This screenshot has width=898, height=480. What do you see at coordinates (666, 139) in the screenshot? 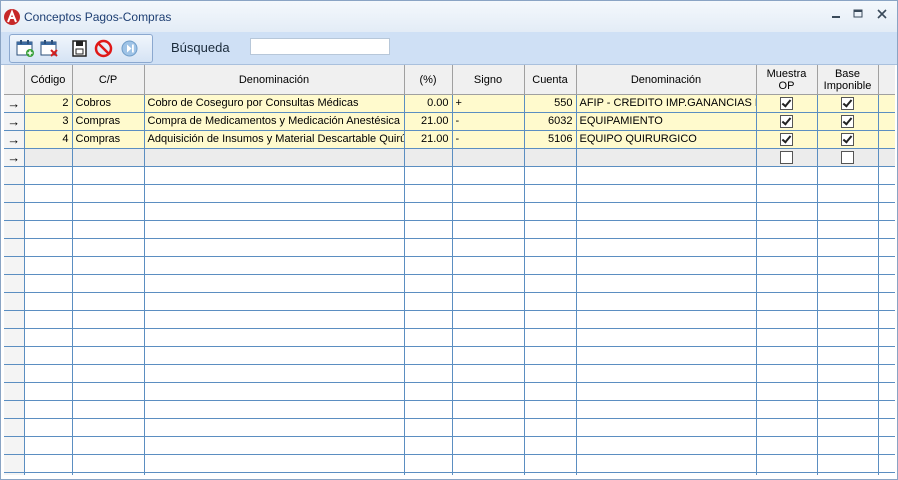
I see `cell-denominacion-cuenta: EQUIPO QUIRURGICO` at bounding box center [666, 139].